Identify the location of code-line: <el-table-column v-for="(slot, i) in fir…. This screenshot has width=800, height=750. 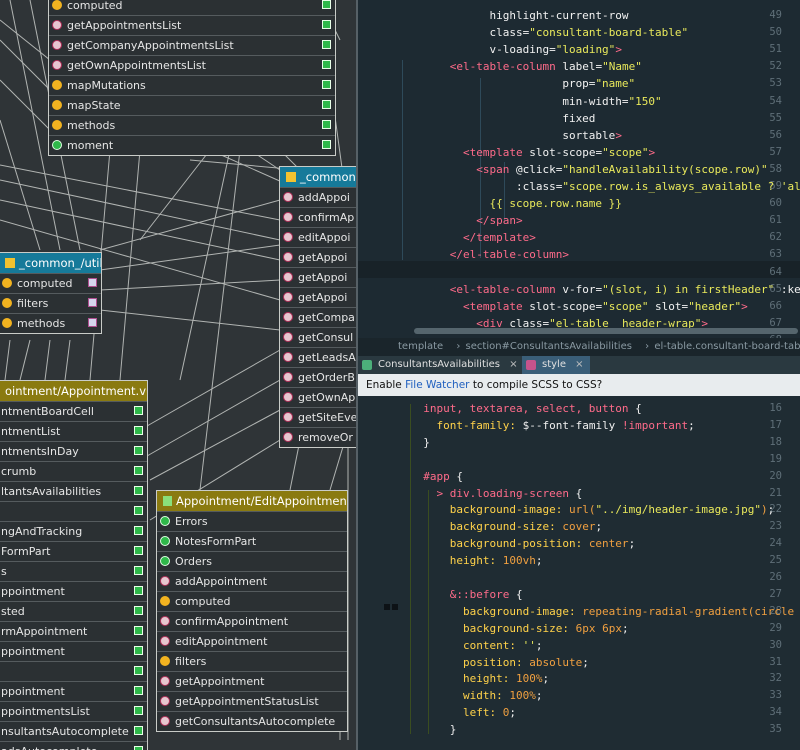
(605, 289).